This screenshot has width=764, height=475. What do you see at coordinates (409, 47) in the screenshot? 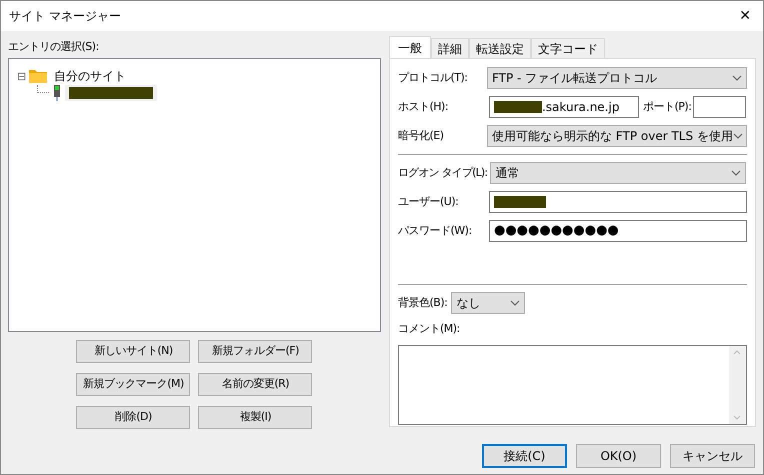
I see `tab: 一般` at bounding box center [409, 47].